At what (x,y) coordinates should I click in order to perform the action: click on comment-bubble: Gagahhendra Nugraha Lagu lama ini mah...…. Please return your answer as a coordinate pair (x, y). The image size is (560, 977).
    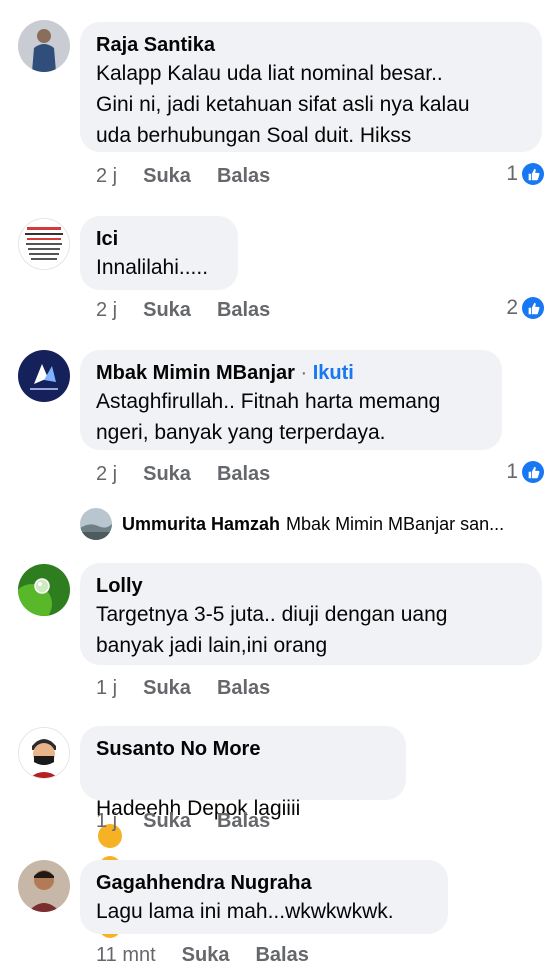
    Looking at the image, I should click on (264, 897).